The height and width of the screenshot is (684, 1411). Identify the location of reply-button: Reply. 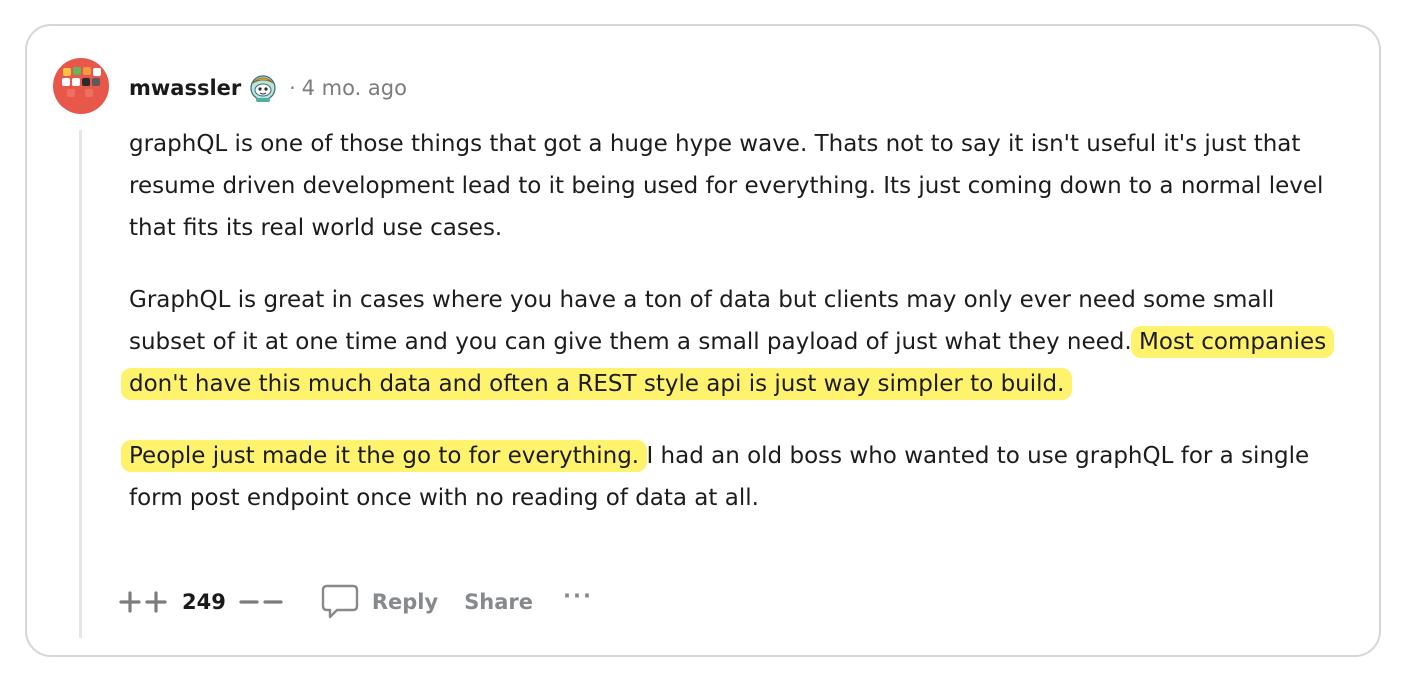
(379, 602).